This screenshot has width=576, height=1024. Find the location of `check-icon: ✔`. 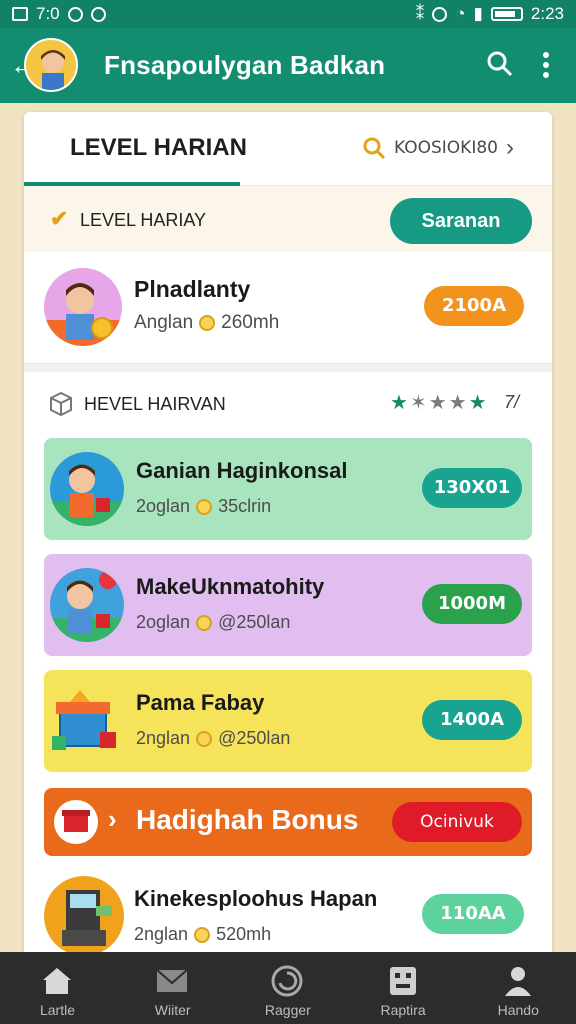

check-icon: ✔ is located at coordinates (59, 218).